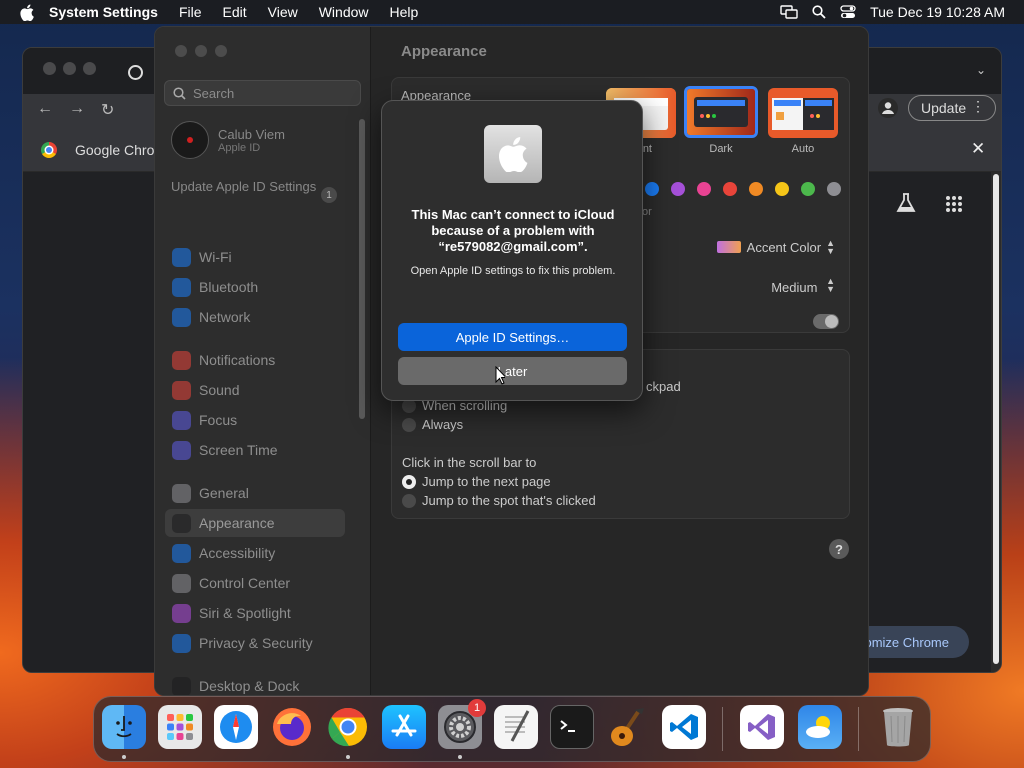 The image size is (1024, 768). What do you see at coordinates (404, 727) in the screenshot?
I see `dock-app-store-icon` at bounding box center [404, 727].